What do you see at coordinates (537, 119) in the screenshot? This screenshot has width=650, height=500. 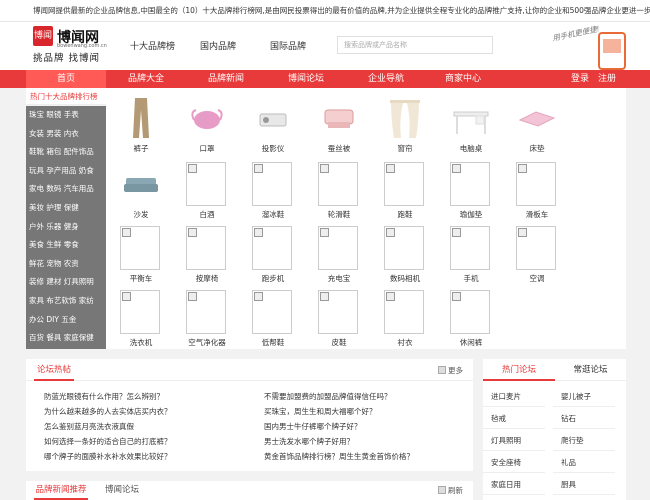 I see `mattress-image` at bounding box center [537, 119].